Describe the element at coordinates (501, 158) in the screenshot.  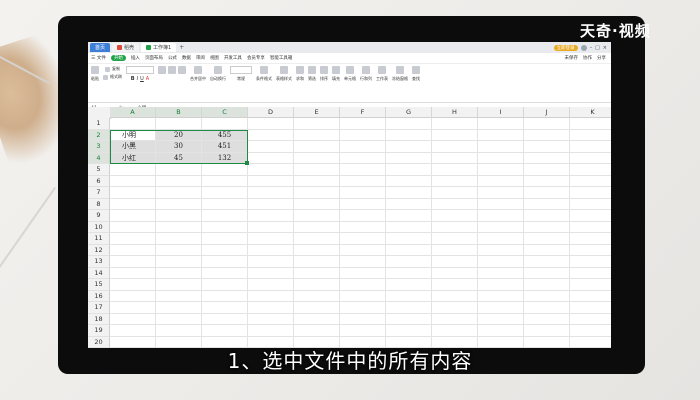
I see `cell-i4` at that location.